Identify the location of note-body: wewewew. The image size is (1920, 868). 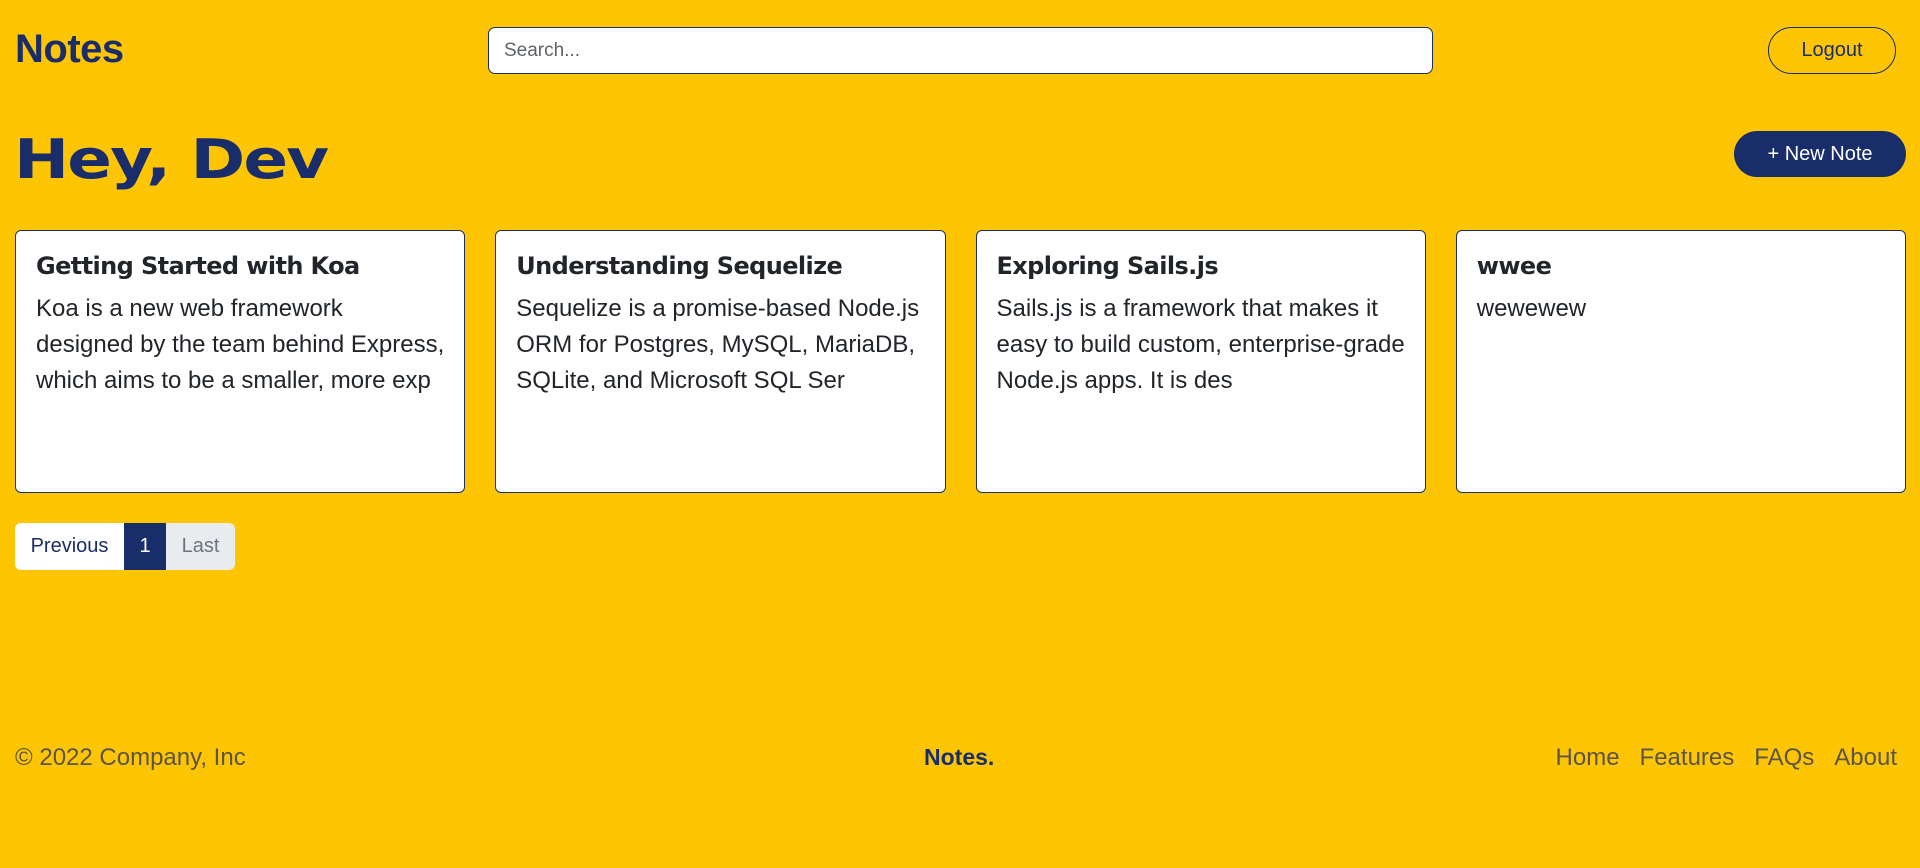
(1531, 308).